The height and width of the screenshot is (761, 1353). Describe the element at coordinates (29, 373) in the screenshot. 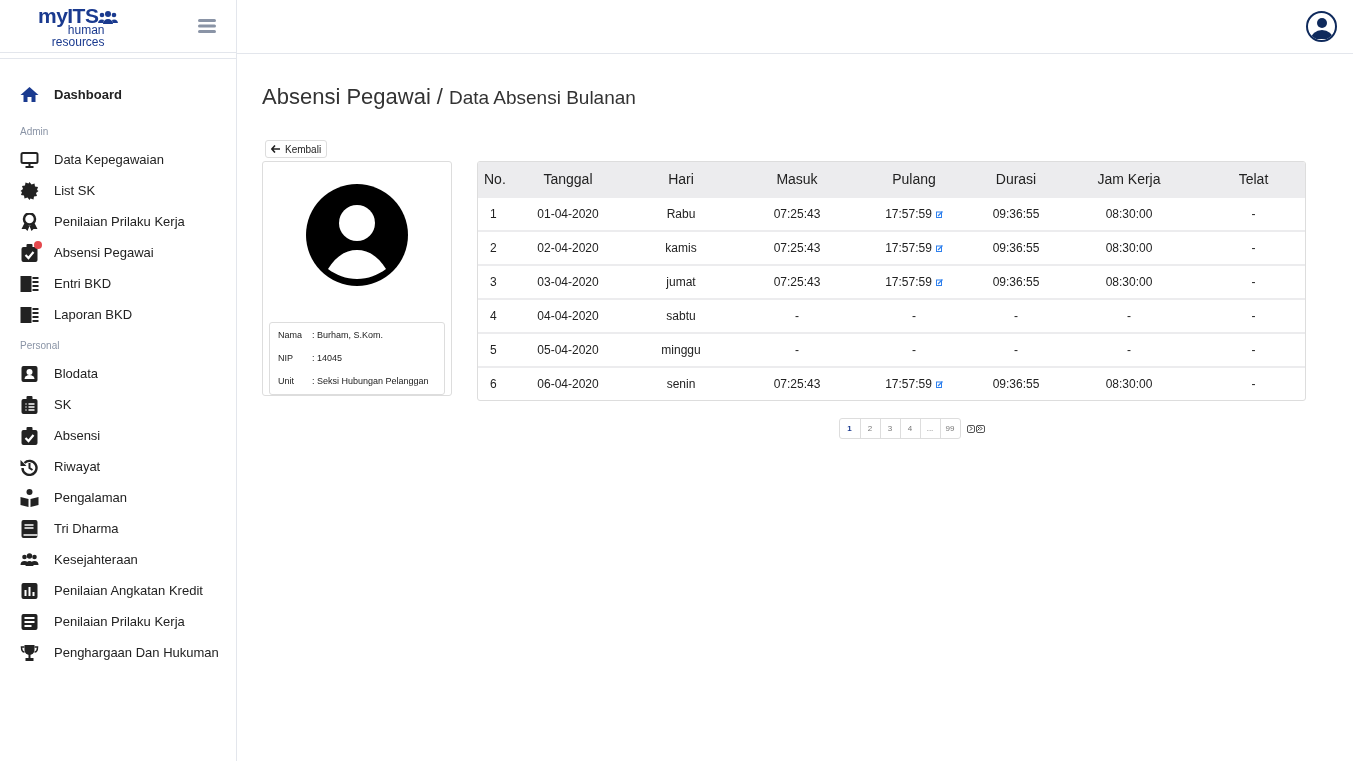

I see `person-card-icon` at that location.